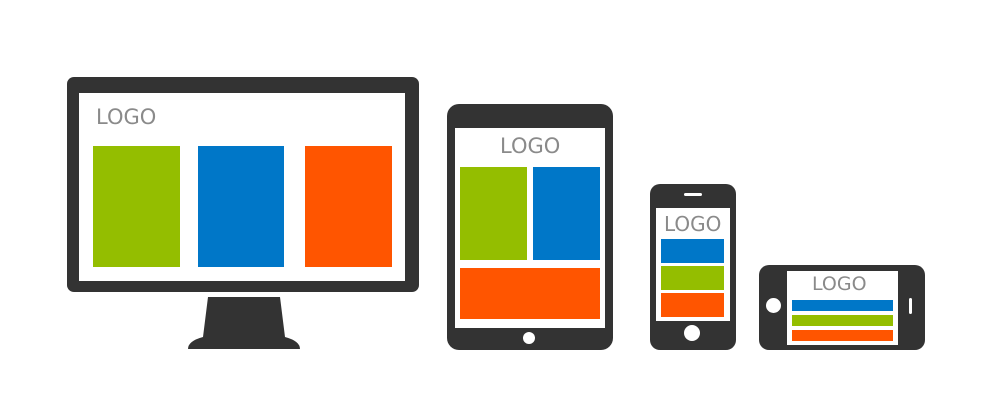 Image resolution: width=1000 pixels, height=400 pixels. Describe the element at coordinates (244, 323) in the screenshot. I see `monitor-stand-icon` at that location.